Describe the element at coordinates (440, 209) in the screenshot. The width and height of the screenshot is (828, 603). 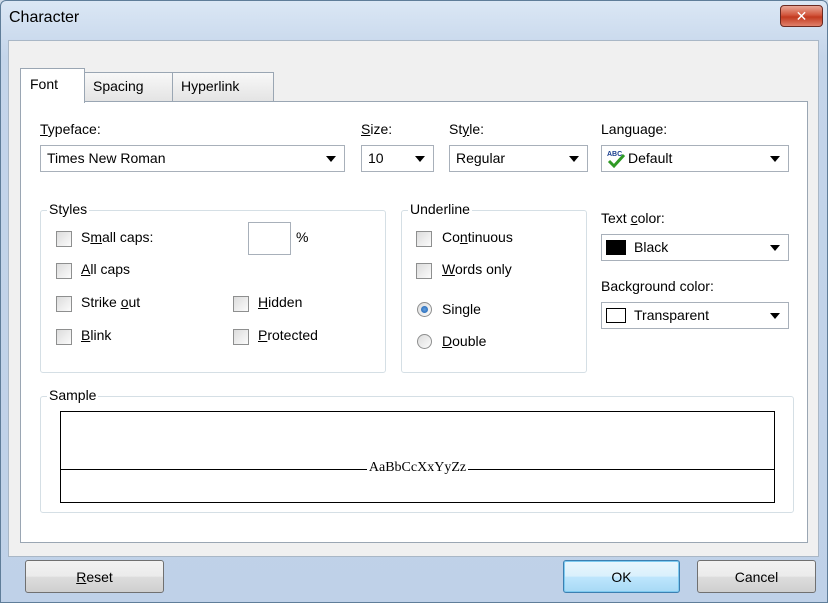
I see `underline-group-title: Underline` at that location.